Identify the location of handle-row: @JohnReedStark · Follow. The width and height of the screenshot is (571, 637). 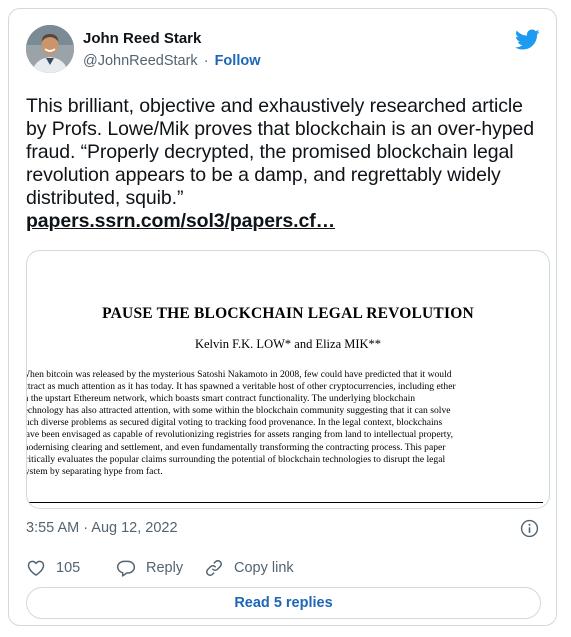
(172, 61).